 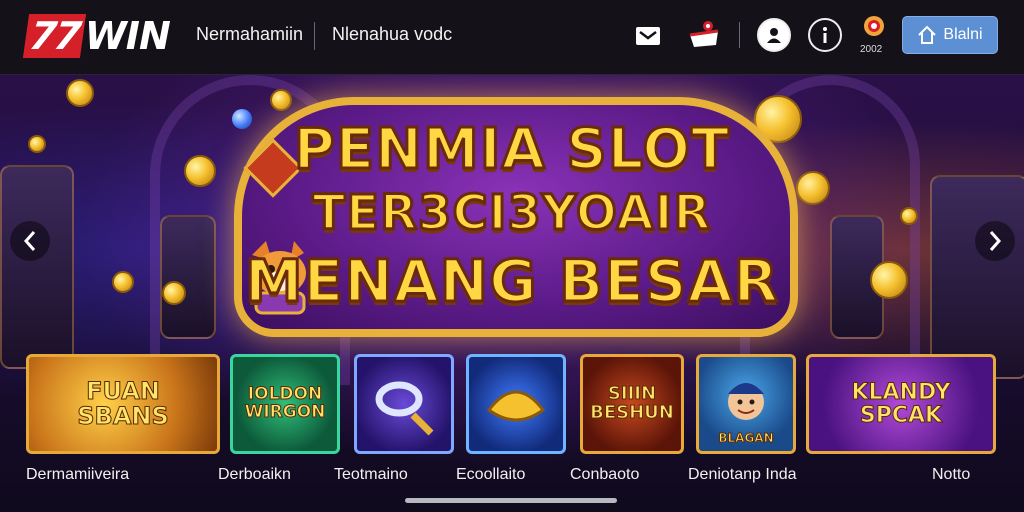 I want to click on game-tile-5: SIIIN BESHUN, so click(x=632, y=404).